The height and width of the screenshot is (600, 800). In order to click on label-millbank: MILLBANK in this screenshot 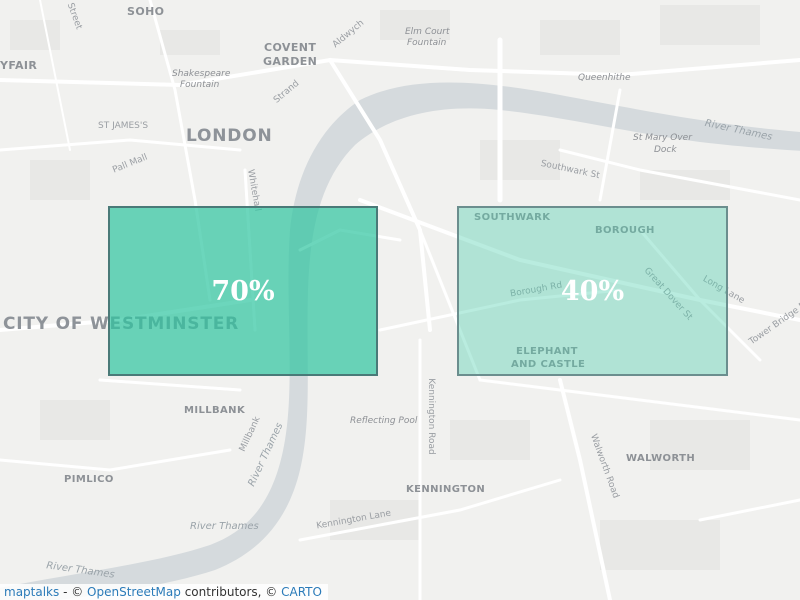, I will do `click(215, 410)`.